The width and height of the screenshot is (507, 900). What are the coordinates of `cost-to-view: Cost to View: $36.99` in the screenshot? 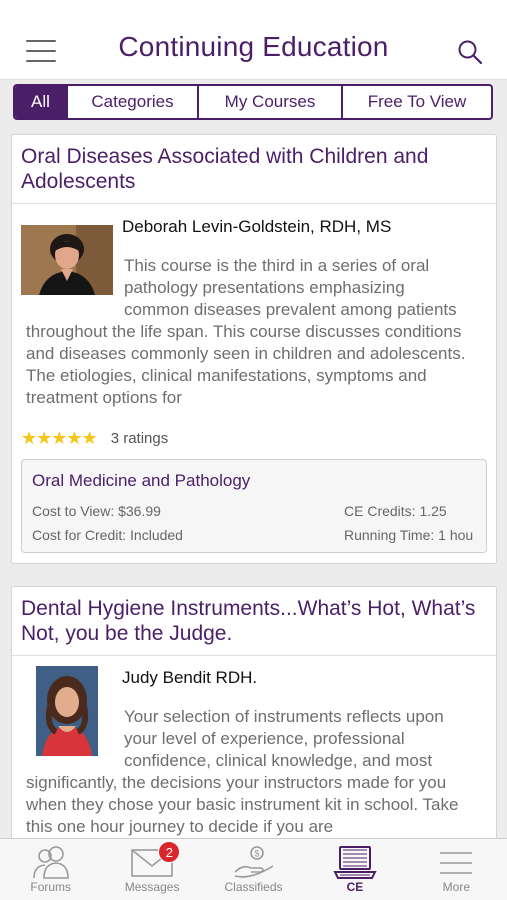 It's located at (96, 511).